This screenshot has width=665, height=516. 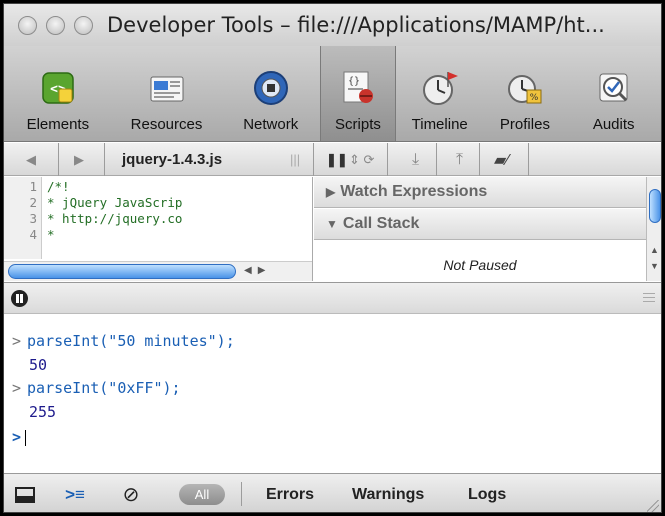 I want to click on dock-window-icon, so click(x=25, y=494).